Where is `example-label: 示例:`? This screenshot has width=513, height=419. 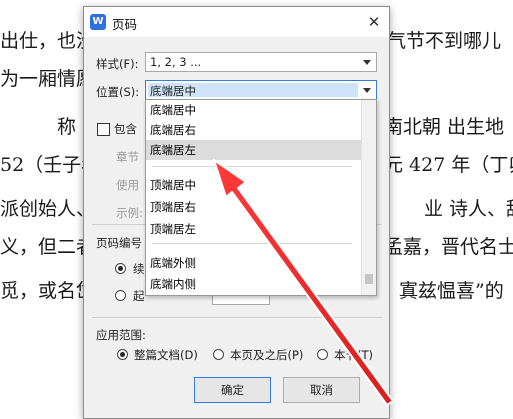
example-label: 示例: is located at coordinates (129, 213).